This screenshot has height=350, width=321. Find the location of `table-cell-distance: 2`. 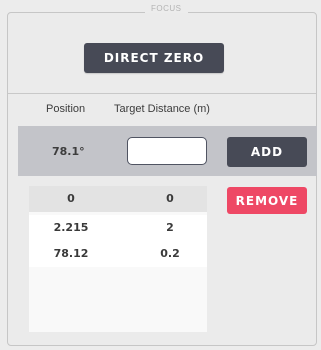

table-cell-distance: 2 is located at coordinates (170, 227).